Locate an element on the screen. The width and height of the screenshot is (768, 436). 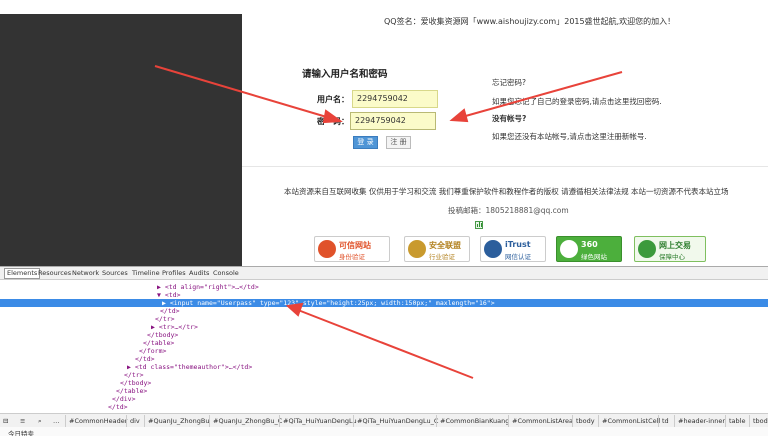
breadcrumb-item: div is located at coordinates (135, 421).